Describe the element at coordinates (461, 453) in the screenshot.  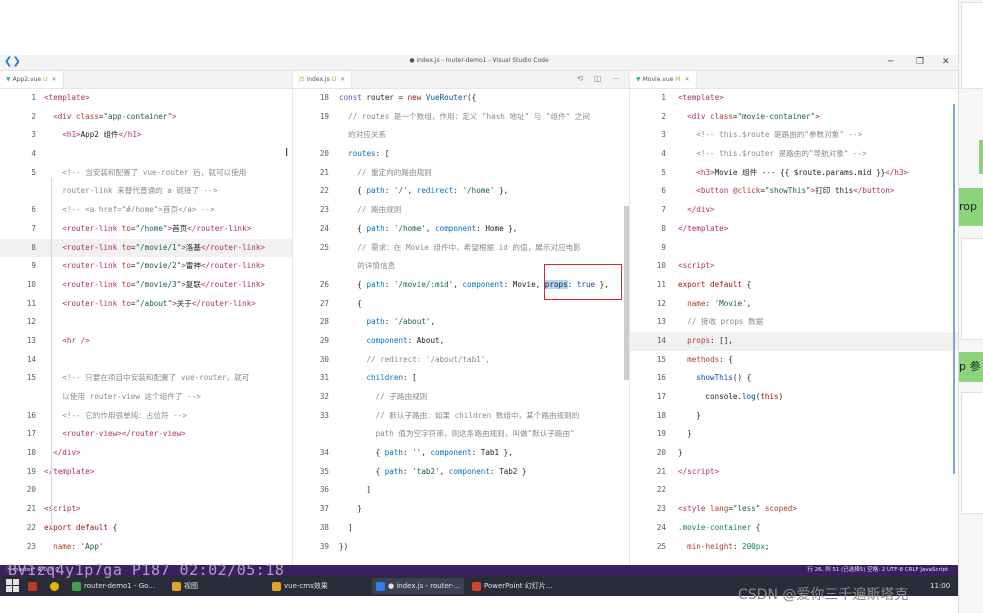
I see `code-line: 34 { path: '', component: Tab1 },` at that location.